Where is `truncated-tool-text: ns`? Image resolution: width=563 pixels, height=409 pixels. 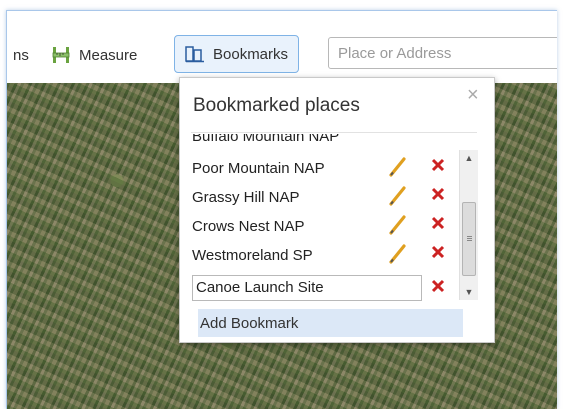 truncated-tool-text: ns is located at coordinates (21, 55).